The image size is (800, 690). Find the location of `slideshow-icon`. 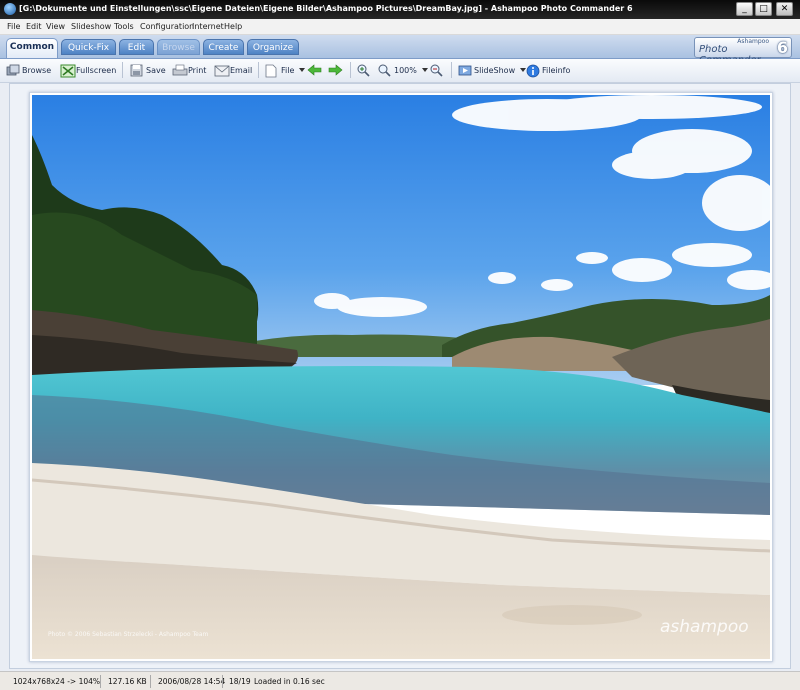

slideshow-icon is located at coordinates (465, 70).